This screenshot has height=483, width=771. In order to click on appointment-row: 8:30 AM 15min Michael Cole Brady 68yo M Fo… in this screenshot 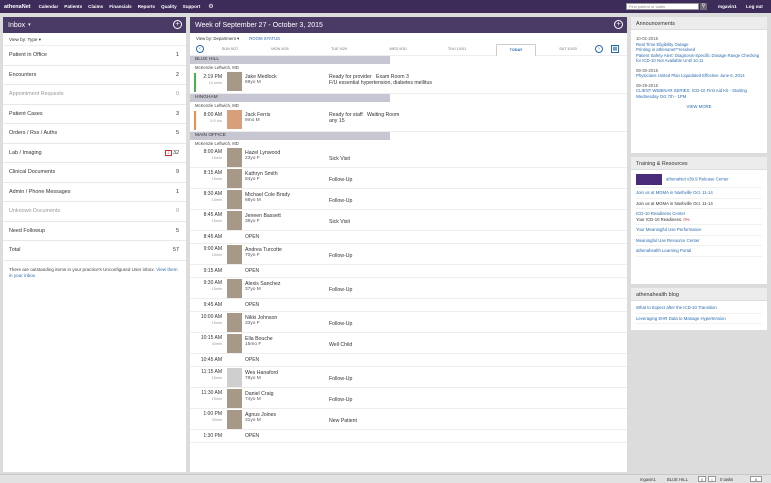, I will do `click(408, 199)`.